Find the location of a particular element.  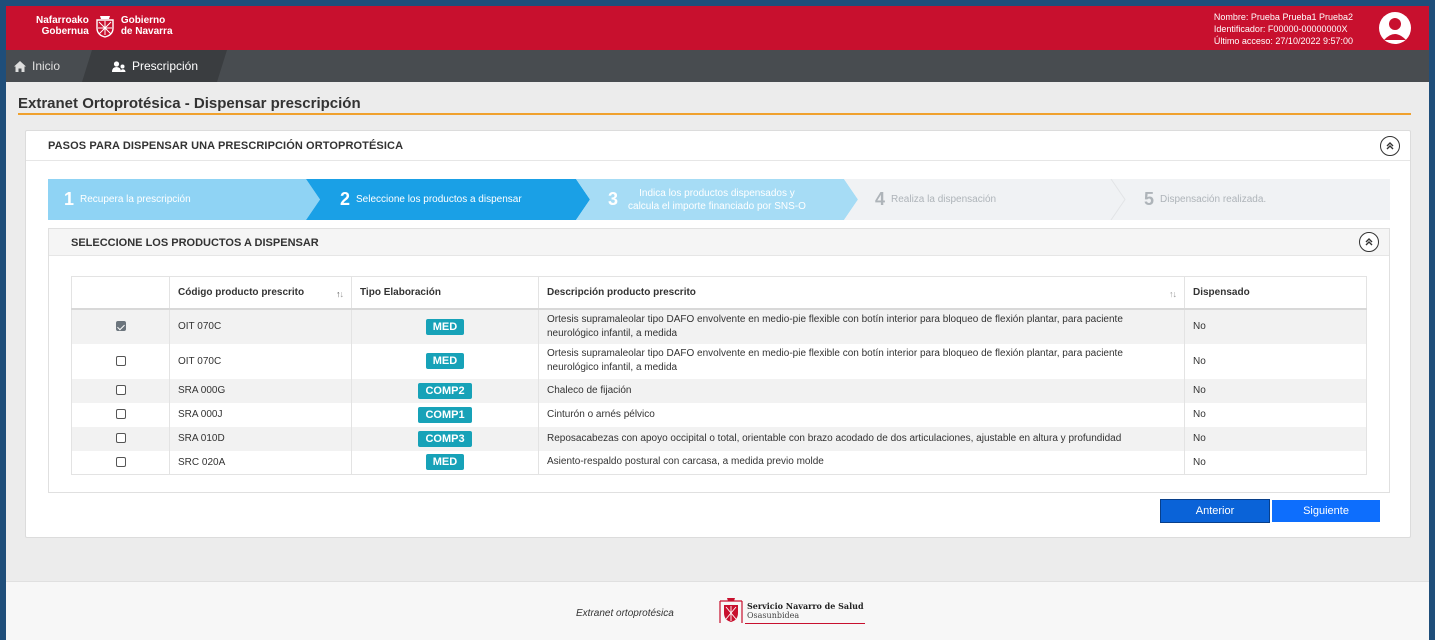

sns-logo-text: Servicio Navarro de Salud Osasunbidea is located at coordinates (805, 611).